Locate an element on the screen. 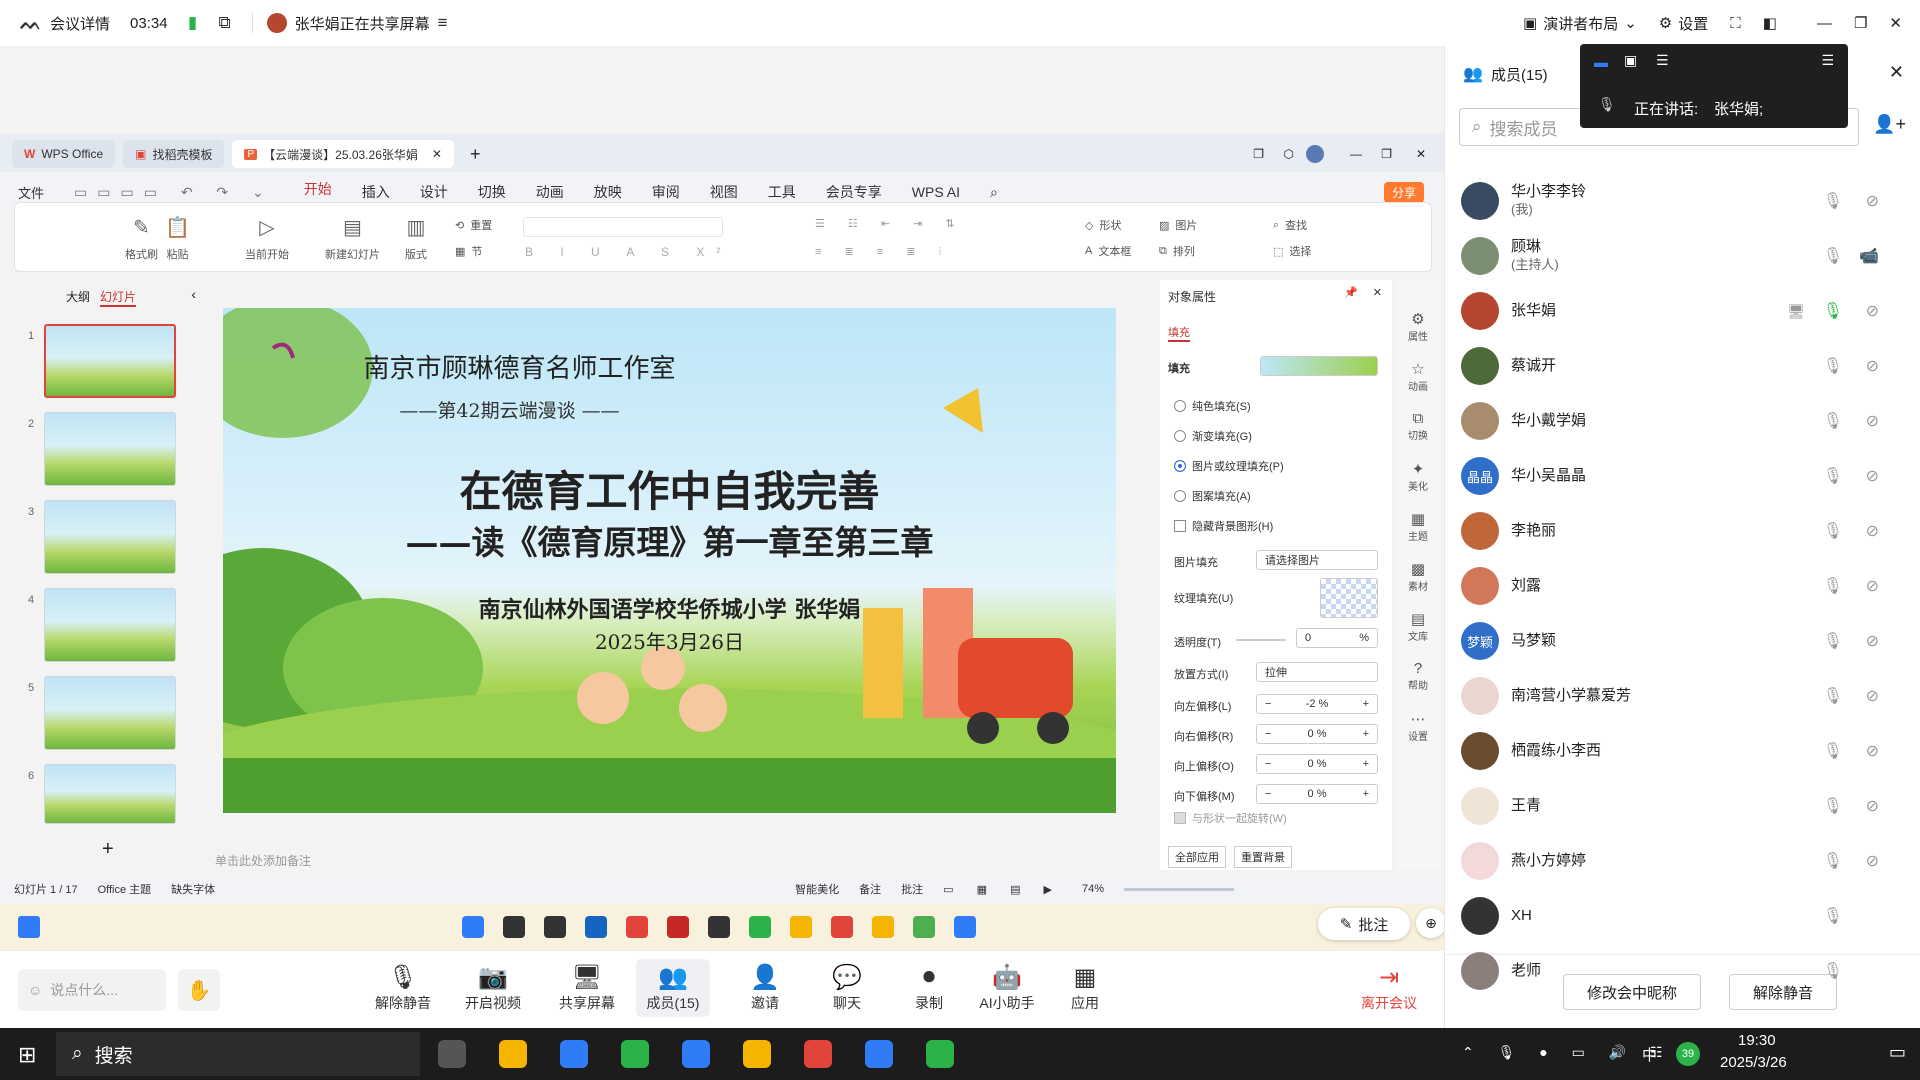  photos-icon is located at coordinates (924, 927).